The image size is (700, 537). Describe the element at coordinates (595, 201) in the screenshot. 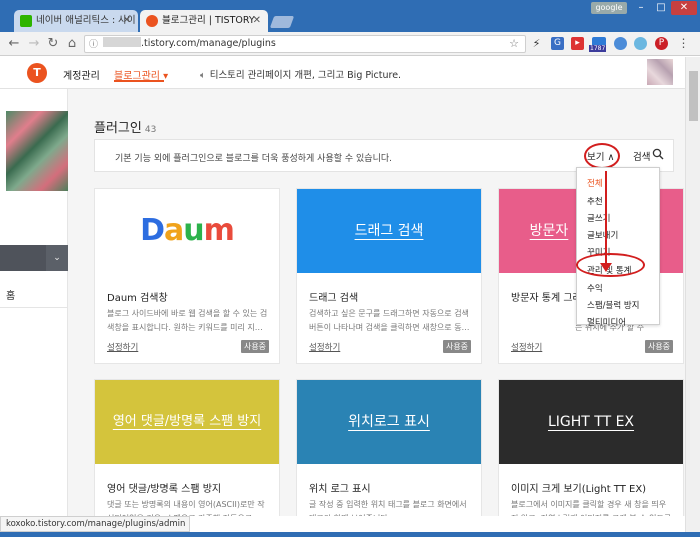

I see `filter-option-recommended: 추천` at that location.